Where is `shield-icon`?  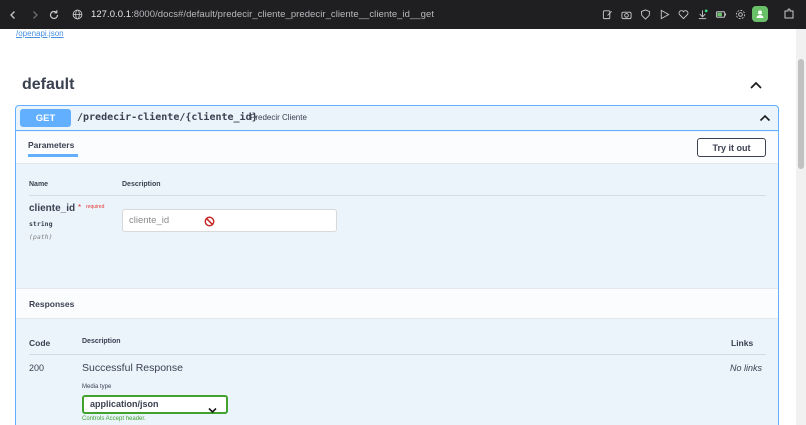 shield-icon is located at coordinates (645, 14).